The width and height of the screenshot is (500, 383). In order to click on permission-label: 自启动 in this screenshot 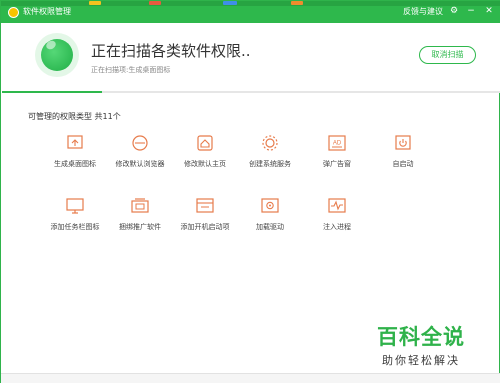, I will do `click(403, 164)`.